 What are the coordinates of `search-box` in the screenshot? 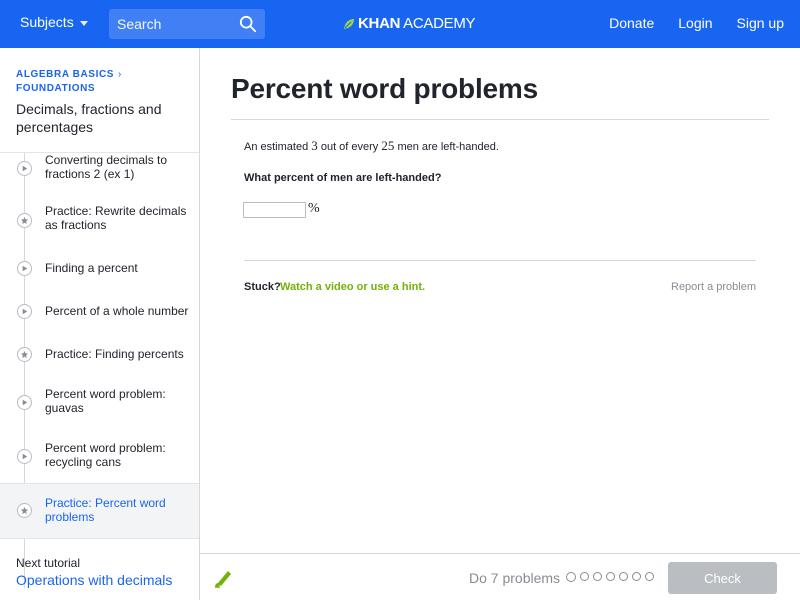 It's located at (187, 24).